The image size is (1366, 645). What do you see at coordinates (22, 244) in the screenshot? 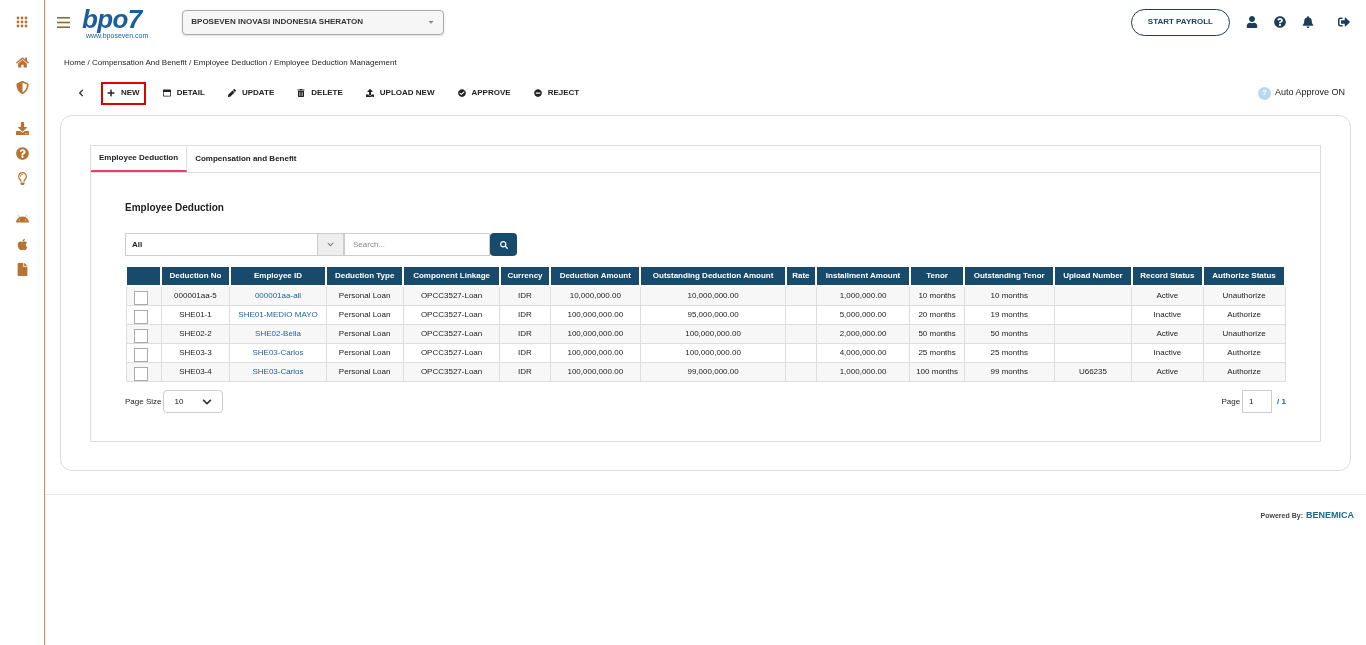
I see `apple-icon` at bounding box center [22, 244].